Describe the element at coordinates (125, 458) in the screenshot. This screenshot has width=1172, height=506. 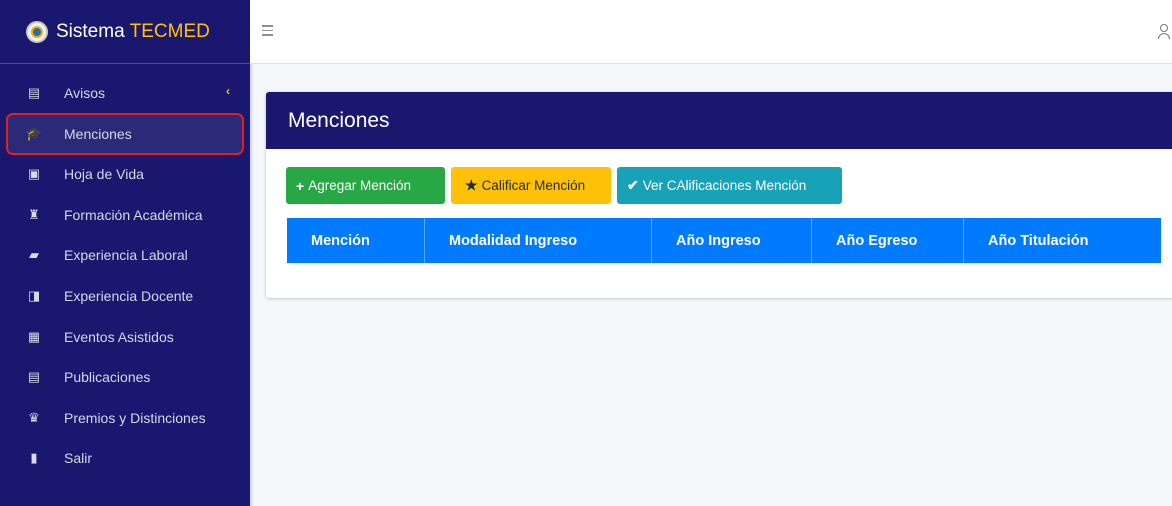
I see `sidebar-item-salir: ▮ Salir` at that location.